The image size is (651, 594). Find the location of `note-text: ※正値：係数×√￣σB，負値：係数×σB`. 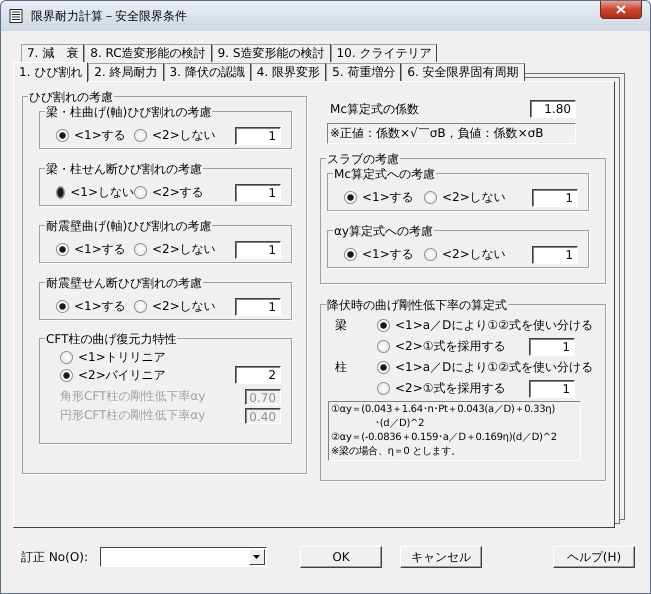

note-text: ※正値：係数×√￣σB，負値：係数×σB is located at coordinates (451, 133).